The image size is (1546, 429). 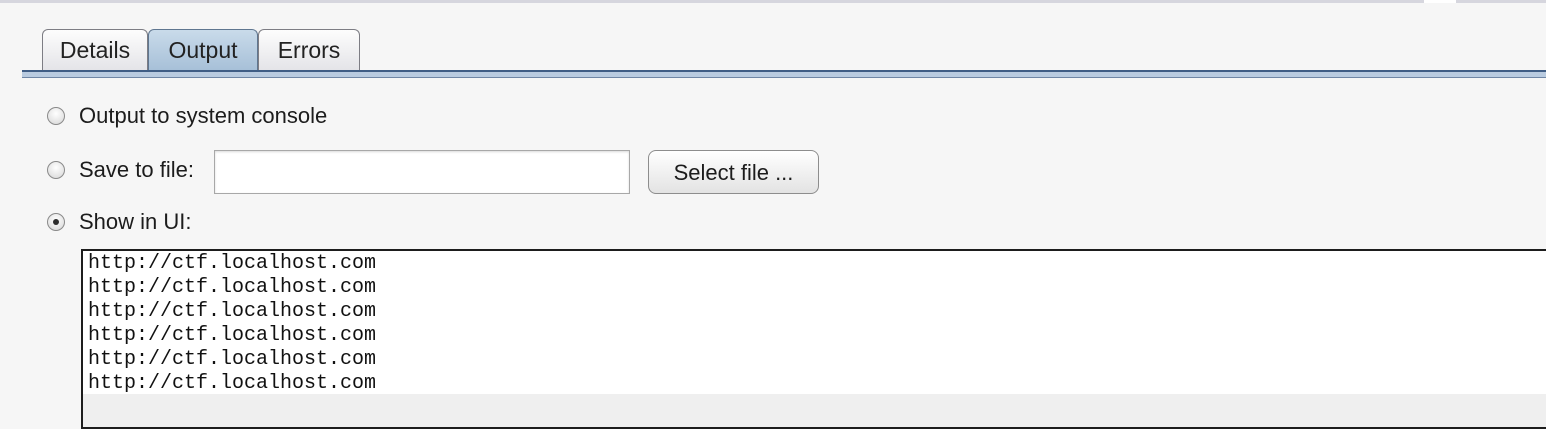 I want to click on save-to-file-label: Save to file:, so click(x=136, y=169).